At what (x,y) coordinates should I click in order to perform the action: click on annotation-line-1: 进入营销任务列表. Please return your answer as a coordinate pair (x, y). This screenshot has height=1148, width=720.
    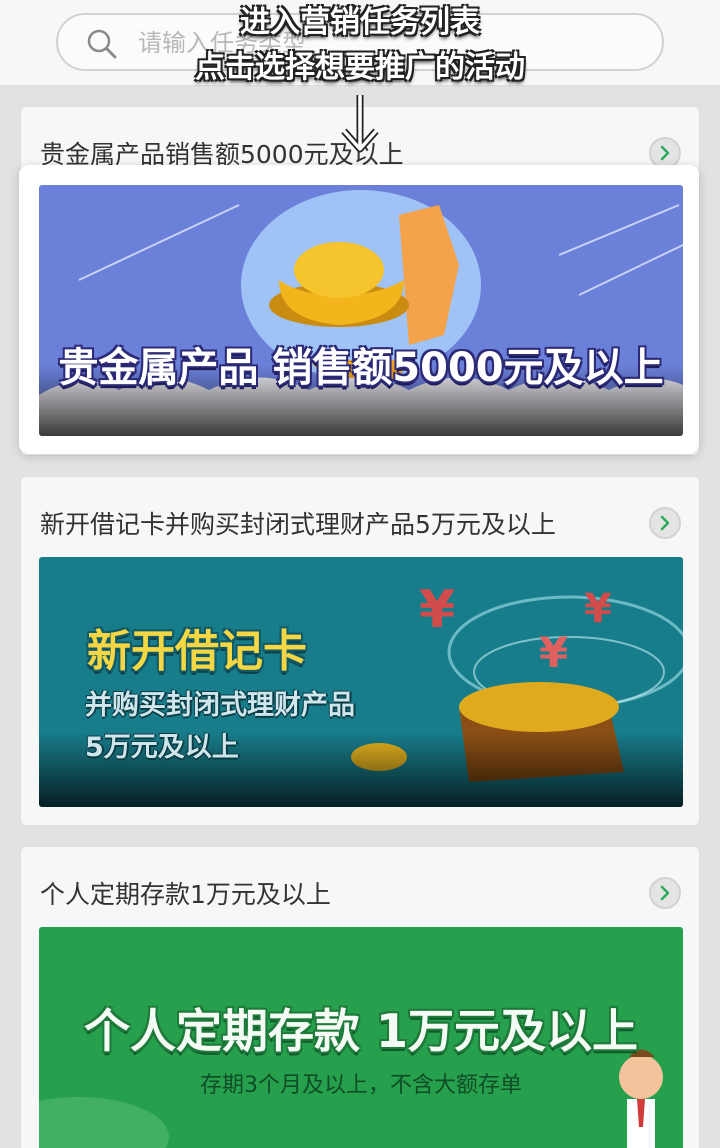
    Looking at the image, I should click on (360, 22).